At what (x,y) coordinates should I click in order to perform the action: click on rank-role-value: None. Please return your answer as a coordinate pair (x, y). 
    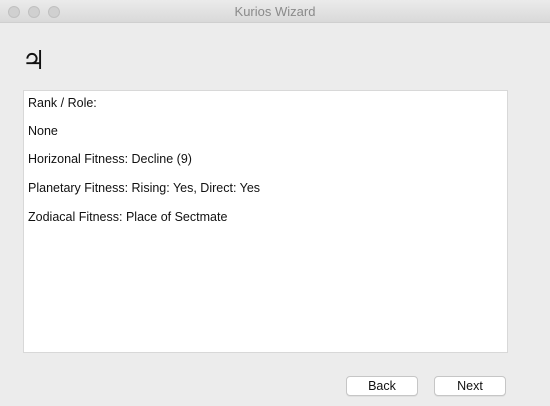
    Looking at the image, I should click on (43, 131).